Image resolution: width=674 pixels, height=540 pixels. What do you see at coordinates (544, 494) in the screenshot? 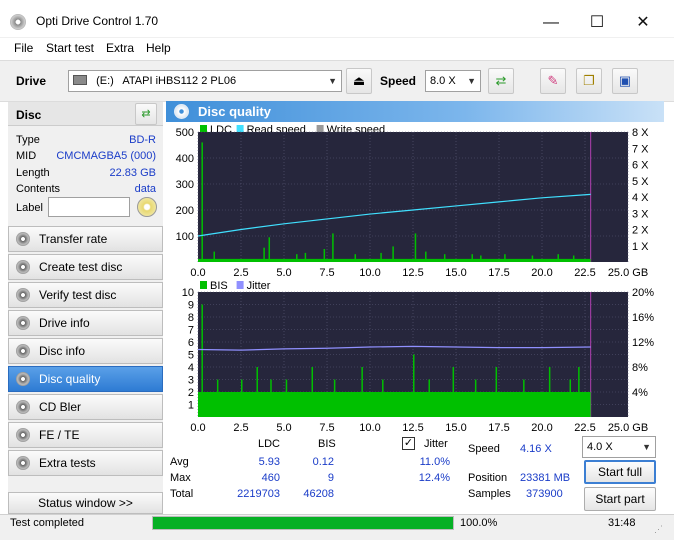
I see `samples-value: 373900` at bounding box center [544, 494].